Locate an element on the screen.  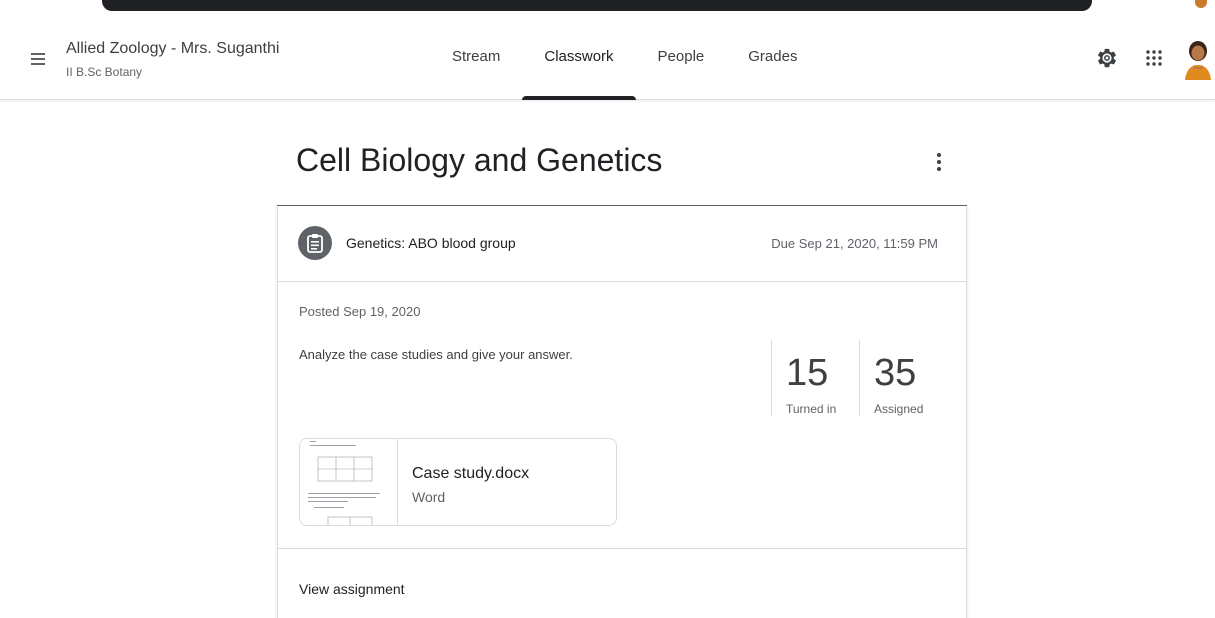
assignment-icon is located at coordinates (315, 243).